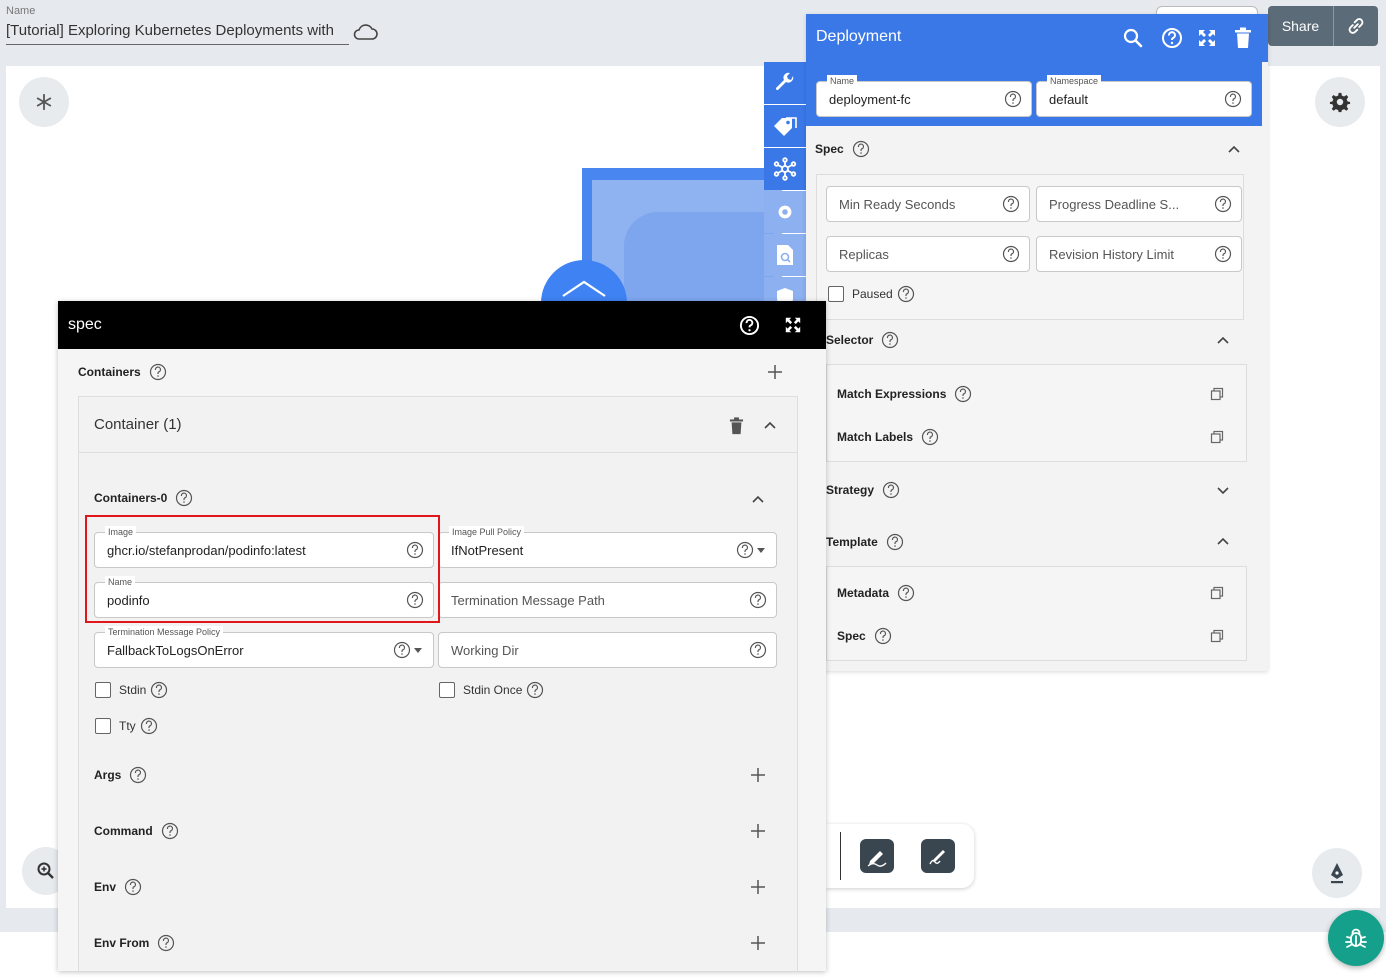 Image resolution: width=1386 pixels, height=980 pixels. What do you see at coordinates (607, 600) in the screenshot?
I see `termination-message-path-field: Termination Message Path` at bounding box center [607, 600].